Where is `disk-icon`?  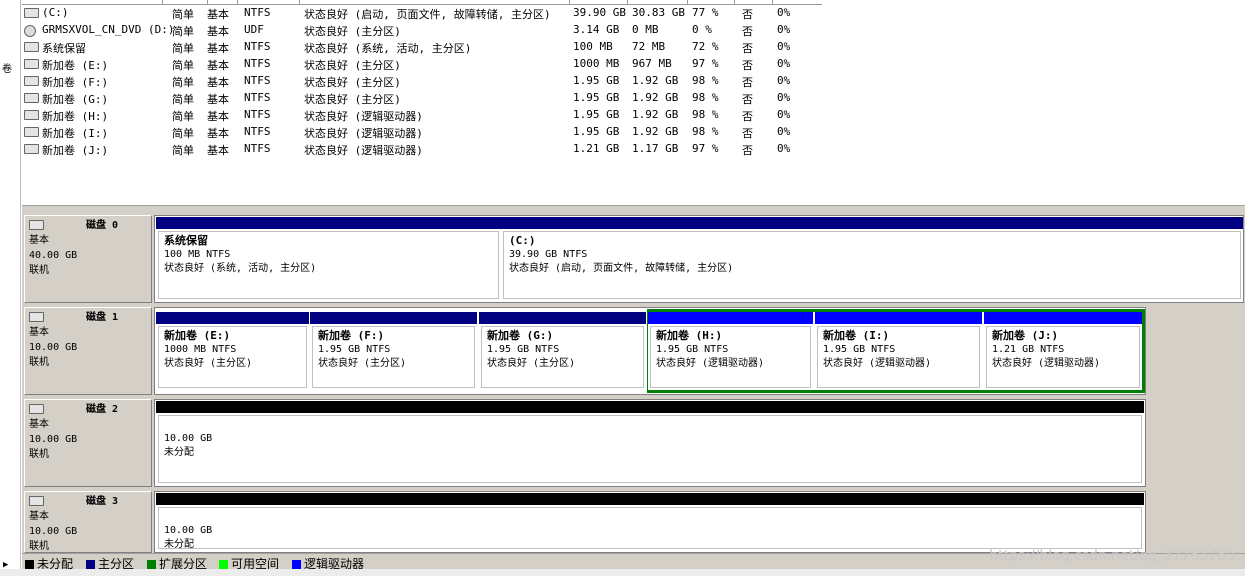 disk-icon is located at coordinates (36, 225).